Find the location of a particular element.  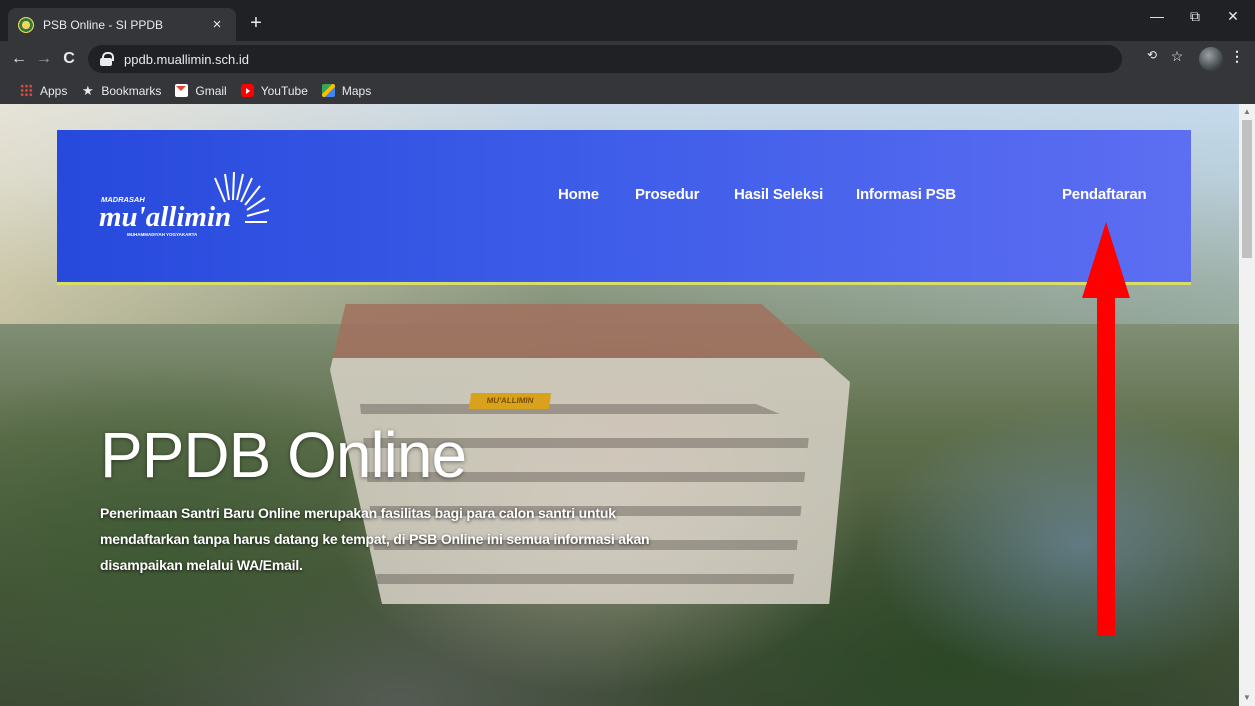

nav-informasi-psb: Informasi PSB is located at coordinates (906, 194).